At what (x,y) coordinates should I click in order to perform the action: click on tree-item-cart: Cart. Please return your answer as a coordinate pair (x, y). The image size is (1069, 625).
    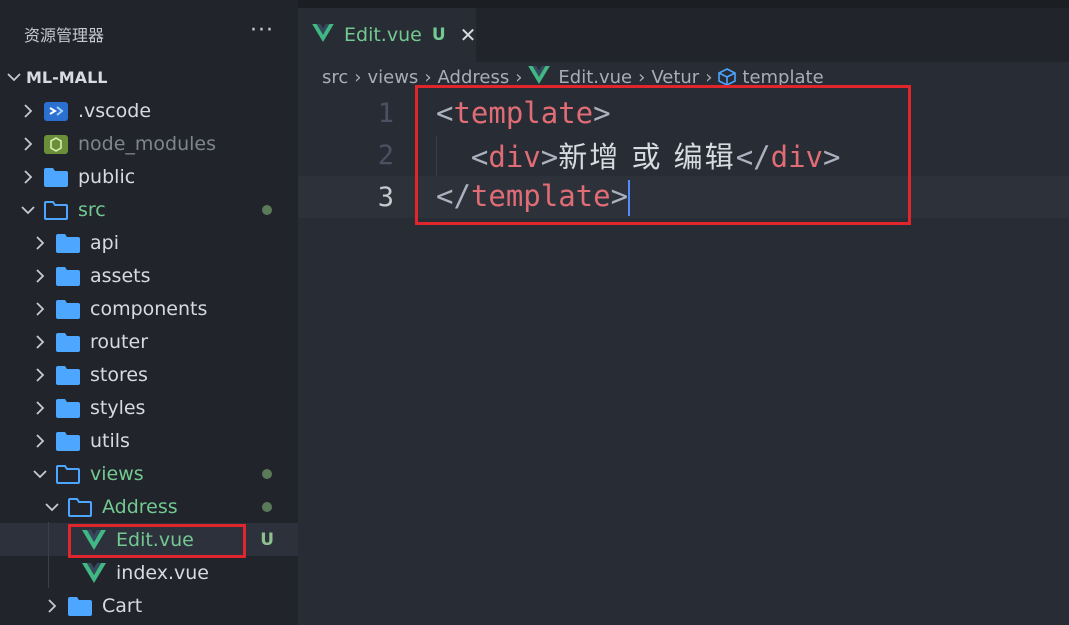
    Looking at the image, I should click on (149, 605).